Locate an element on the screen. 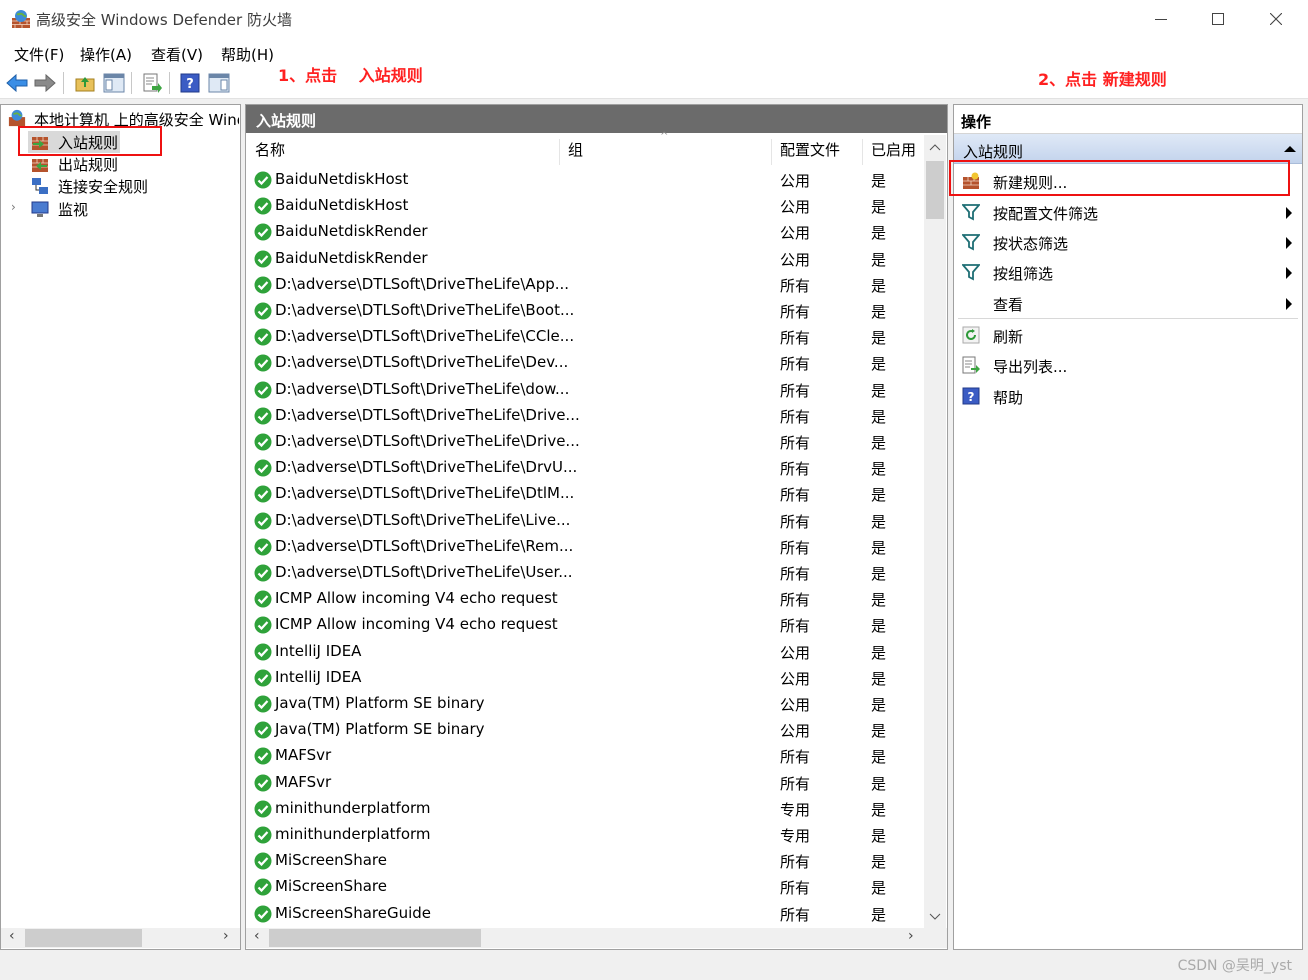 Image resolution: width=1308 pixels, height=980 pixels. rule-name: minithunderplatform is located at coordinates (353, 807).